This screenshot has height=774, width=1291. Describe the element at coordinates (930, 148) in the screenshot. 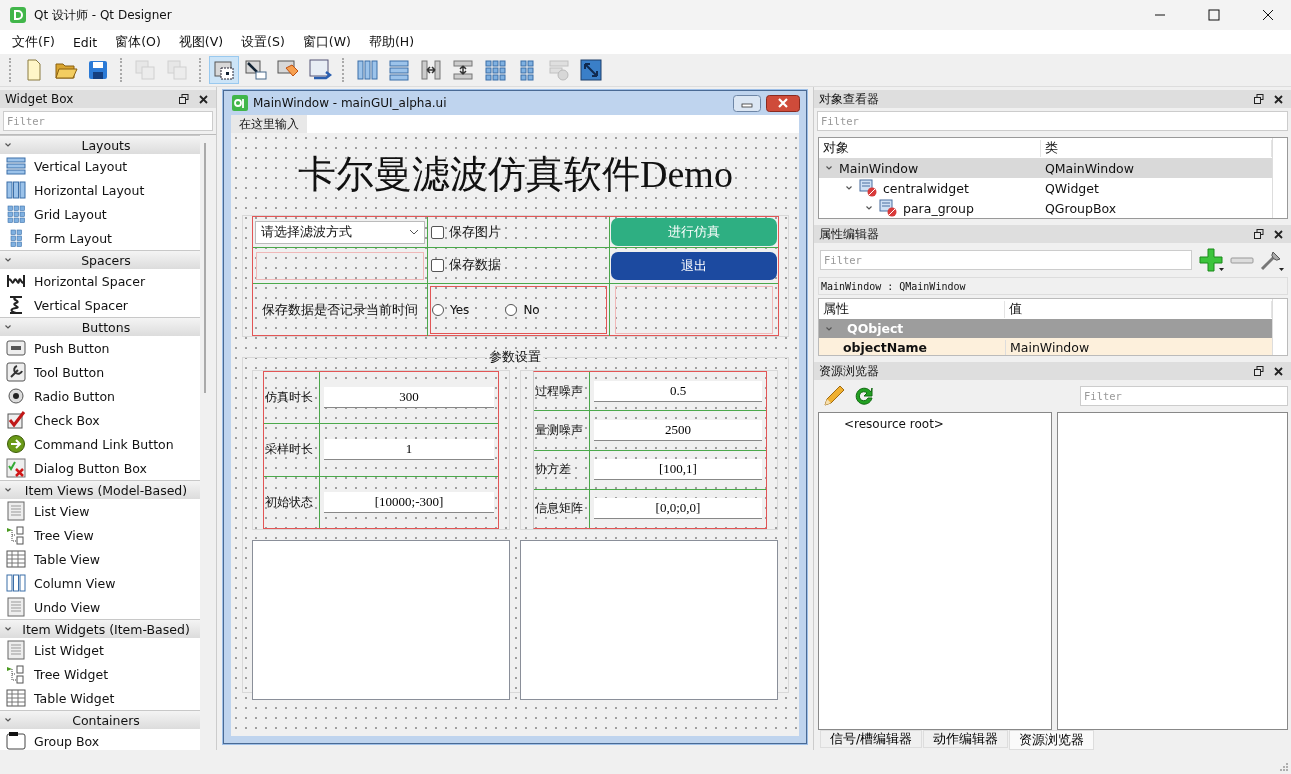

I see `column-header: 对象` at that location.